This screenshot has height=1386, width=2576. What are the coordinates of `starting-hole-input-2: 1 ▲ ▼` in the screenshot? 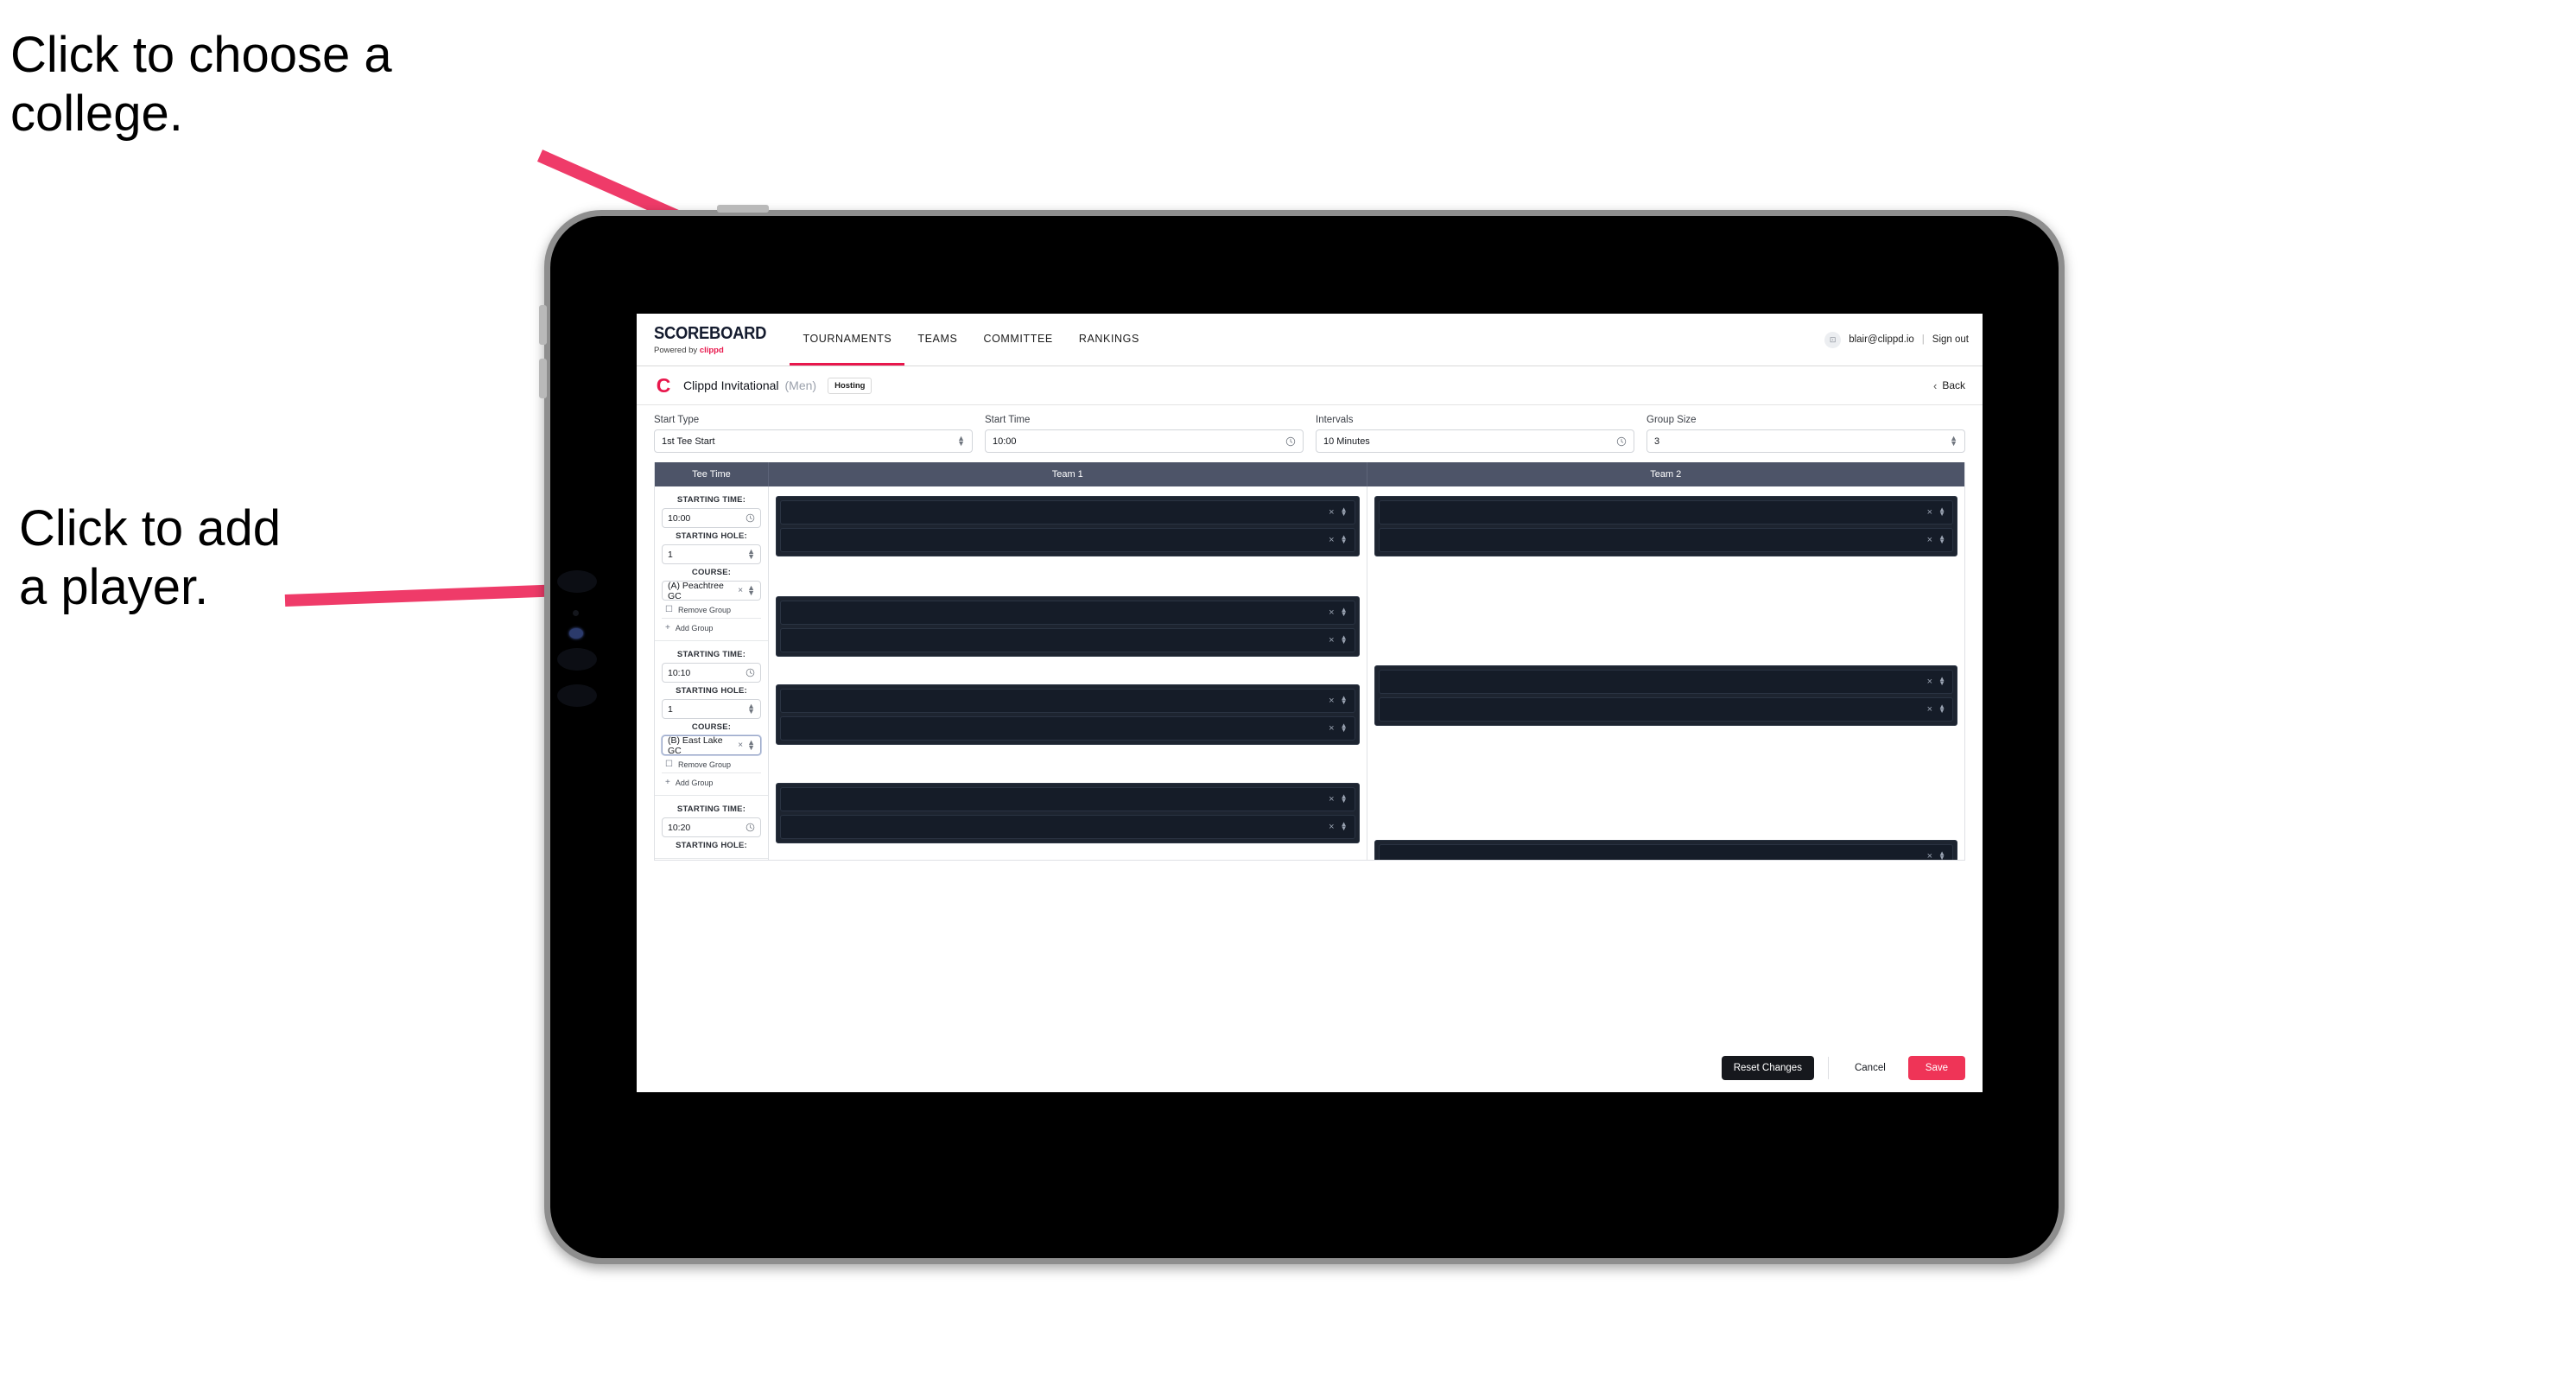 It's located at (711, 709).